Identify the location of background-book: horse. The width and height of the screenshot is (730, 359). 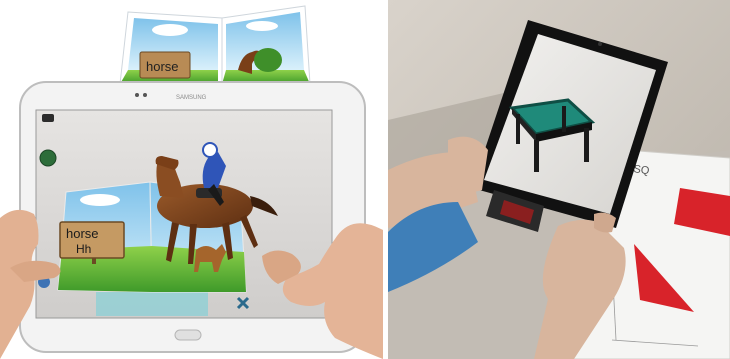
(215, 45).